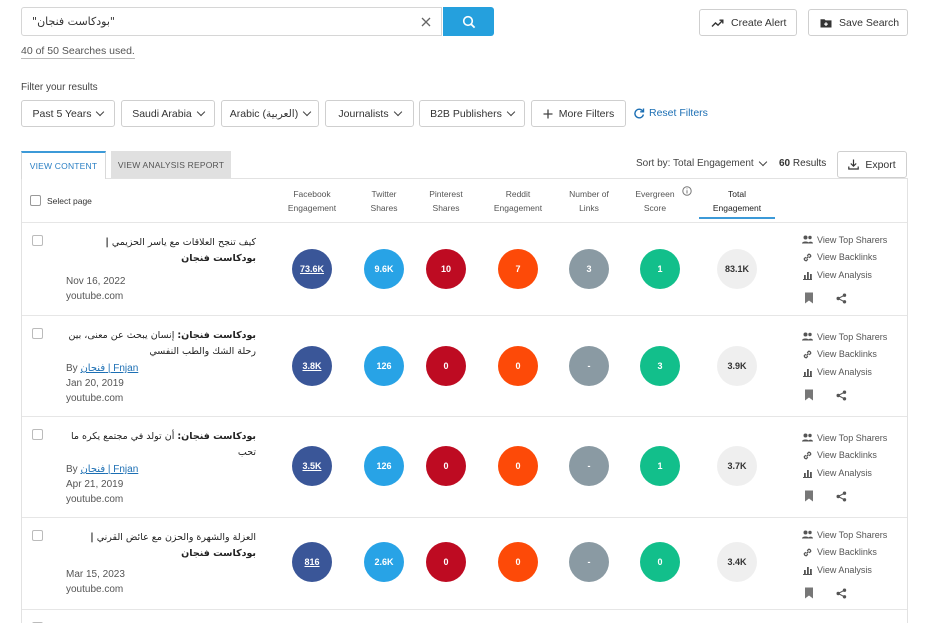  Describe the element at coordinates (446, 366) in the screenshot. I see `pinterest-shares-badge: 0` at that location.